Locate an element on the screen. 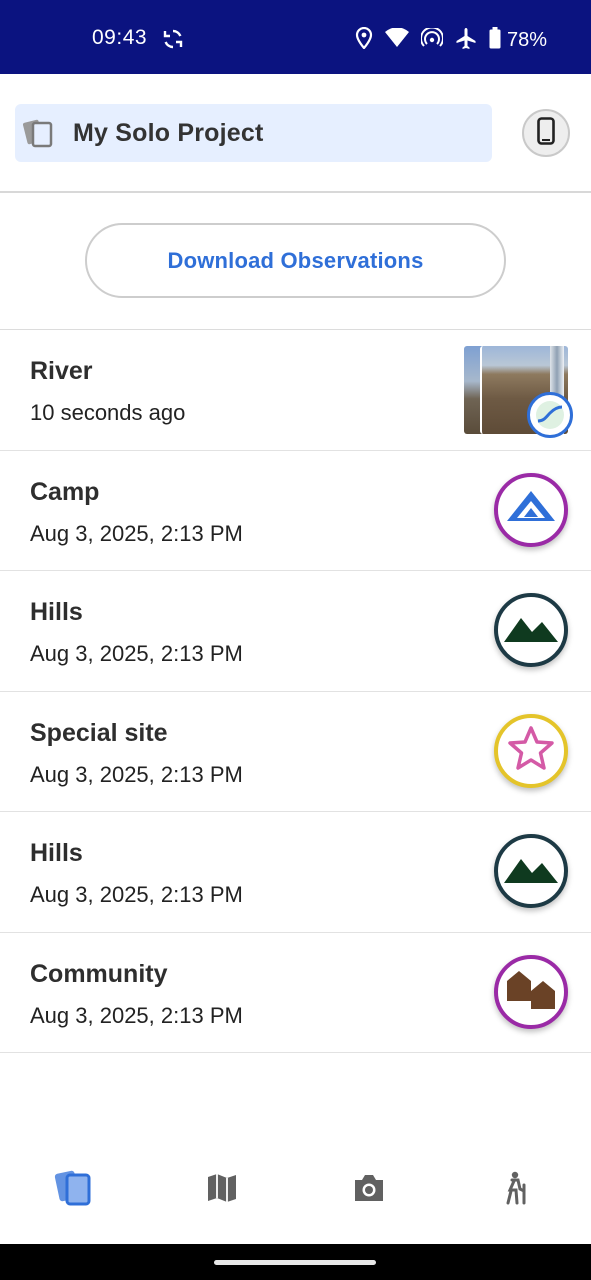 This screenshot has height=1280, width=591. status-time: 09:43 is located at coordinates (120, 37).